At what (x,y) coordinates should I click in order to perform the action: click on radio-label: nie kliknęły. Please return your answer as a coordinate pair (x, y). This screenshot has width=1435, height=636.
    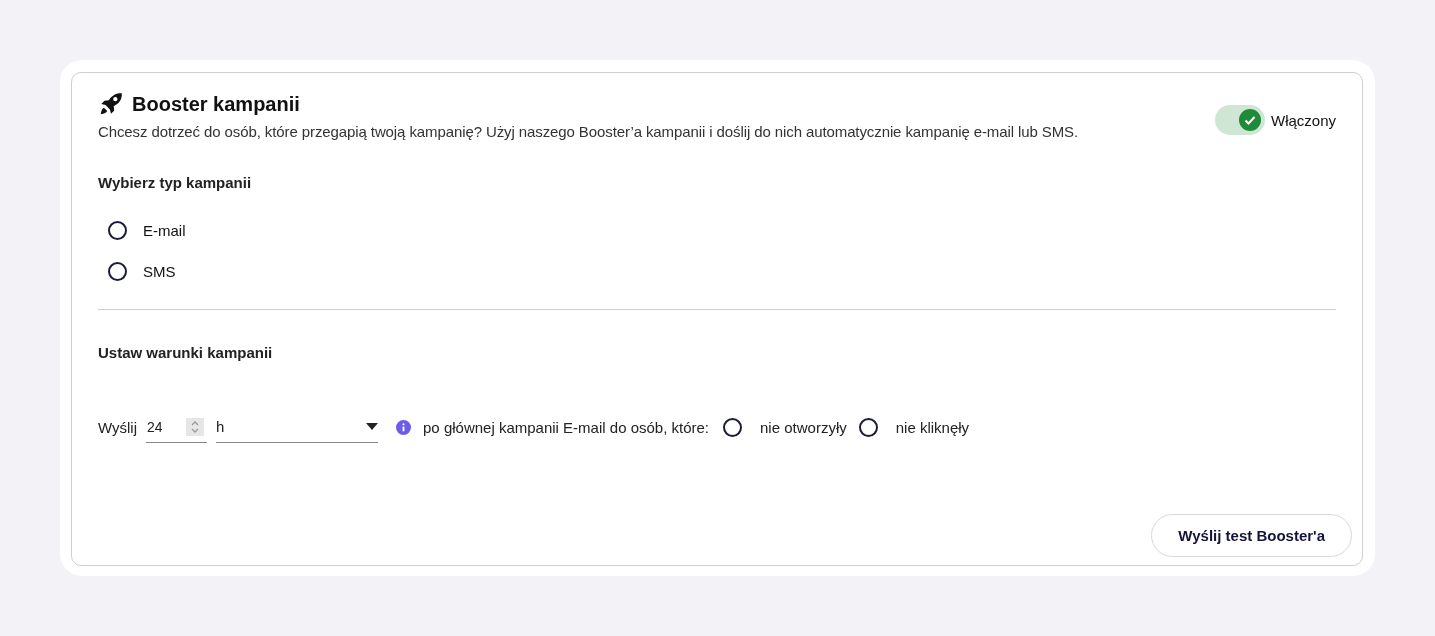
    Looking at the image, I should click on (932, 427).